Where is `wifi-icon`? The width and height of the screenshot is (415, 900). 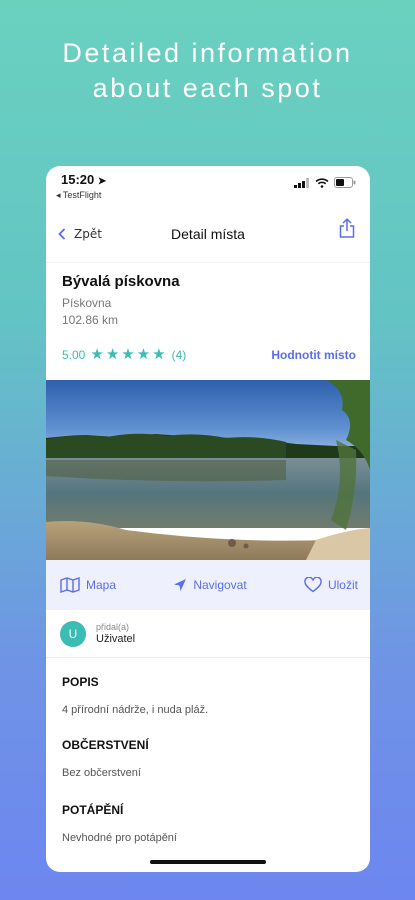 wifi-icon is located at coordinates (322, 182).